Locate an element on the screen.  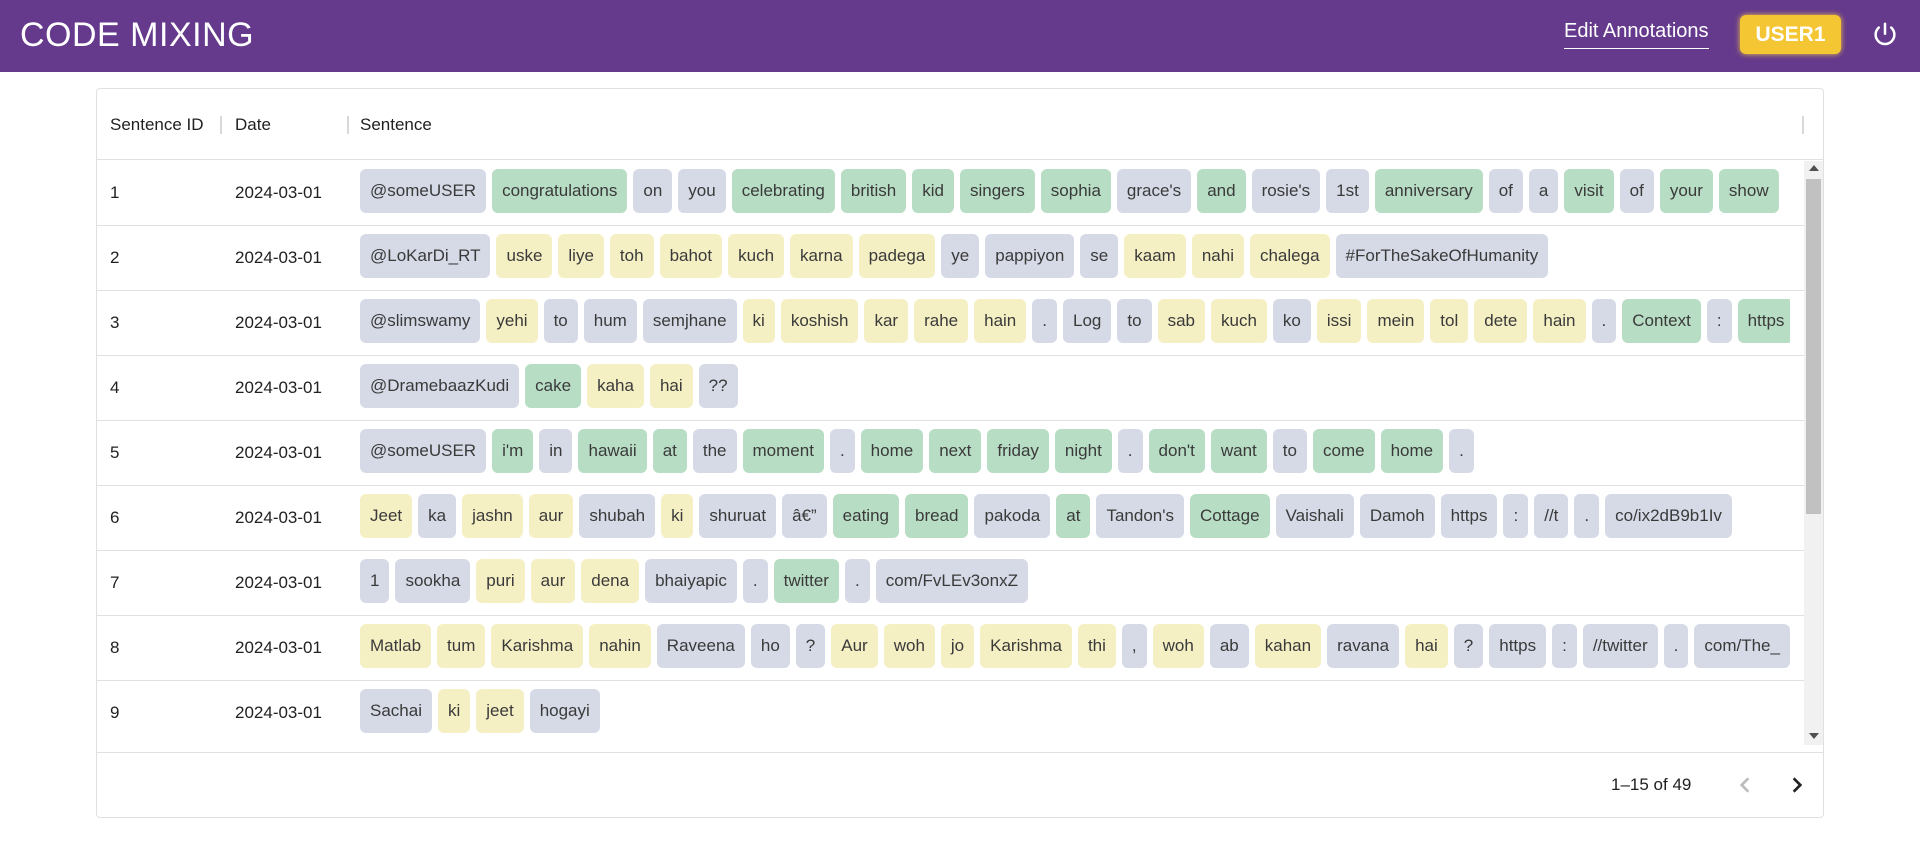
token-chip: visit is located at coordinates (1589, 191).